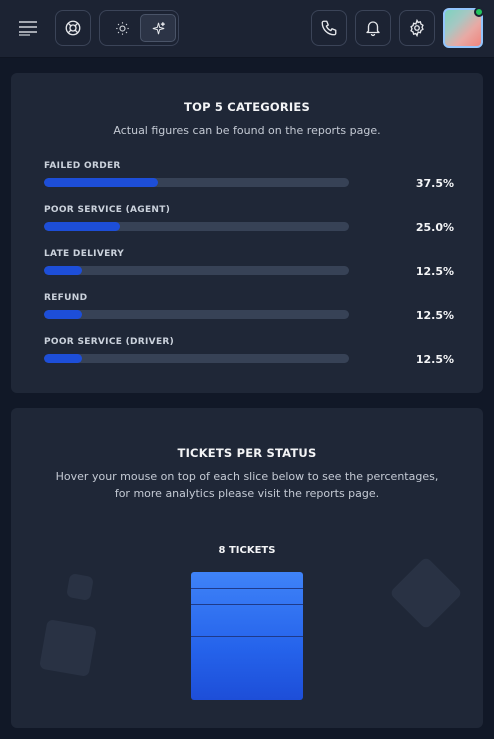 The height and width of the screenshot is (739, 494). Describe the element at coordinates (247, 29) in the screenshot. I see `top-bar` at that location.